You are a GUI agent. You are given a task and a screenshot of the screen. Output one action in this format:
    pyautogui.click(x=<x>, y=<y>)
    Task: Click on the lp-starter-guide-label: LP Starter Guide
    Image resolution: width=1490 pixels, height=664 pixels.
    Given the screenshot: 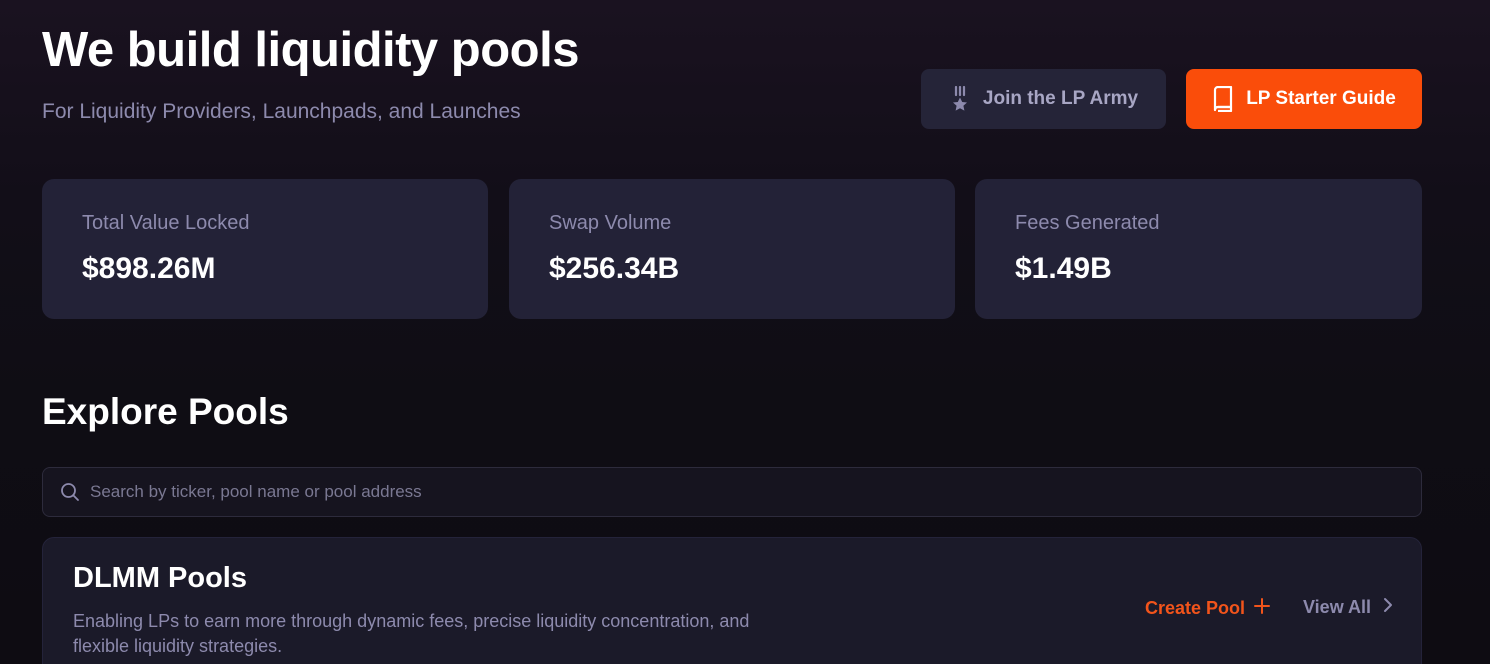 What is the action you would take?
    pyautogui.click(x=1321, y=98)
    